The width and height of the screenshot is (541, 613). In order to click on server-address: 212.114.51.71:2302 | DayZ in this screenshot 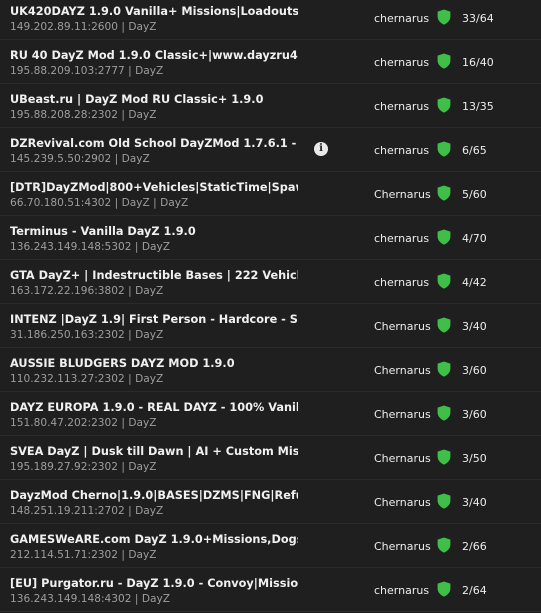, I will do `click(83, 555)`.